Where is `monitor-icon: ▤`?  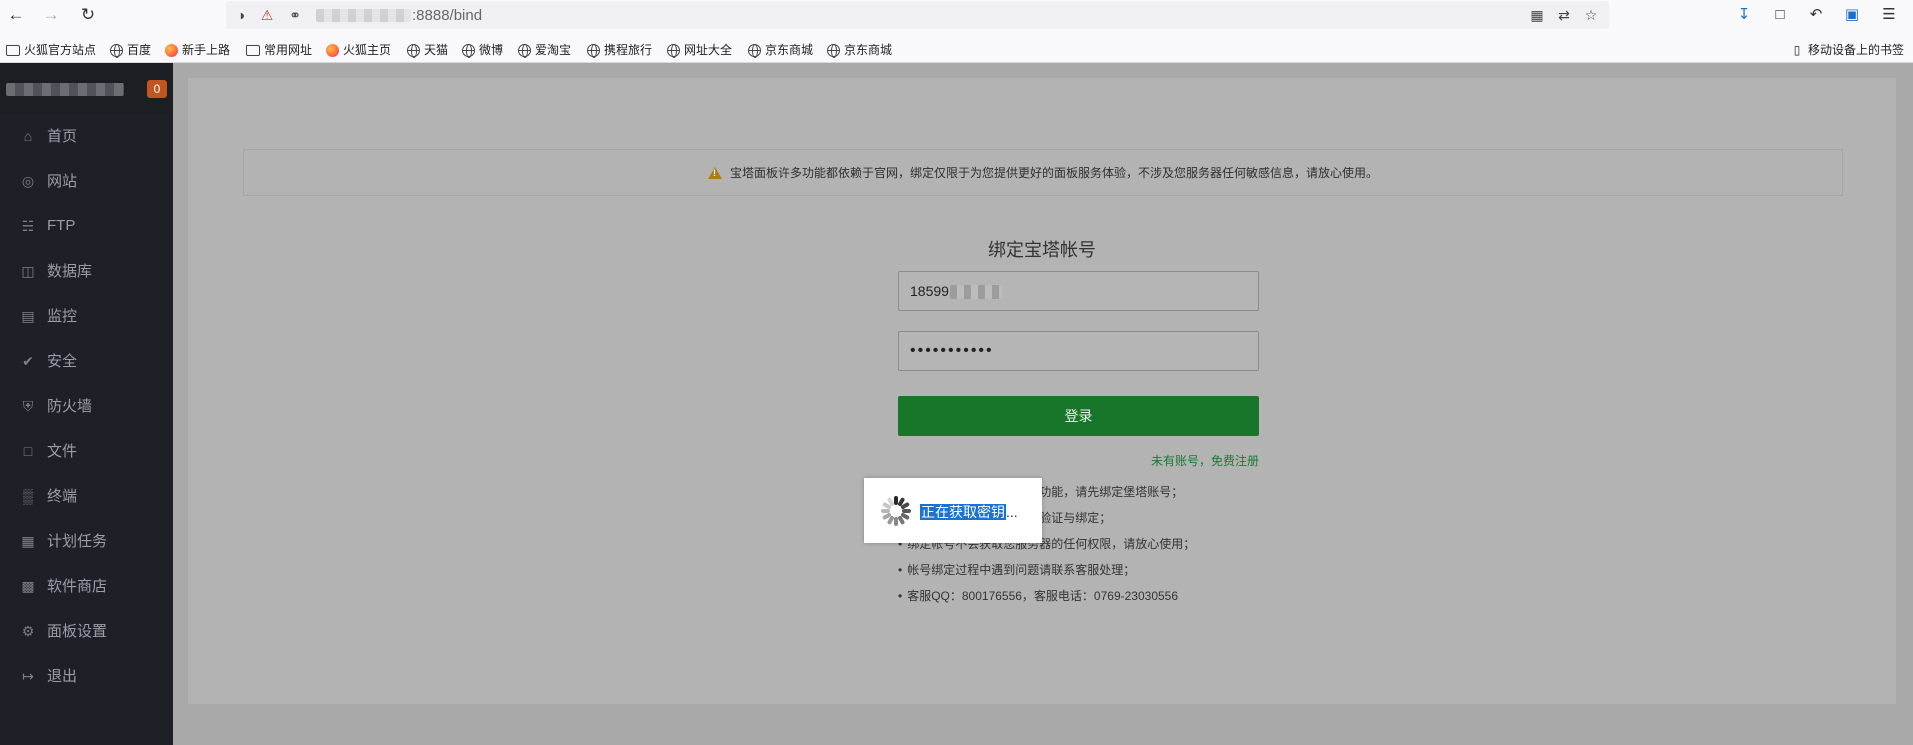
monitor-icon: ▤ is located at coordinates (28, 315).